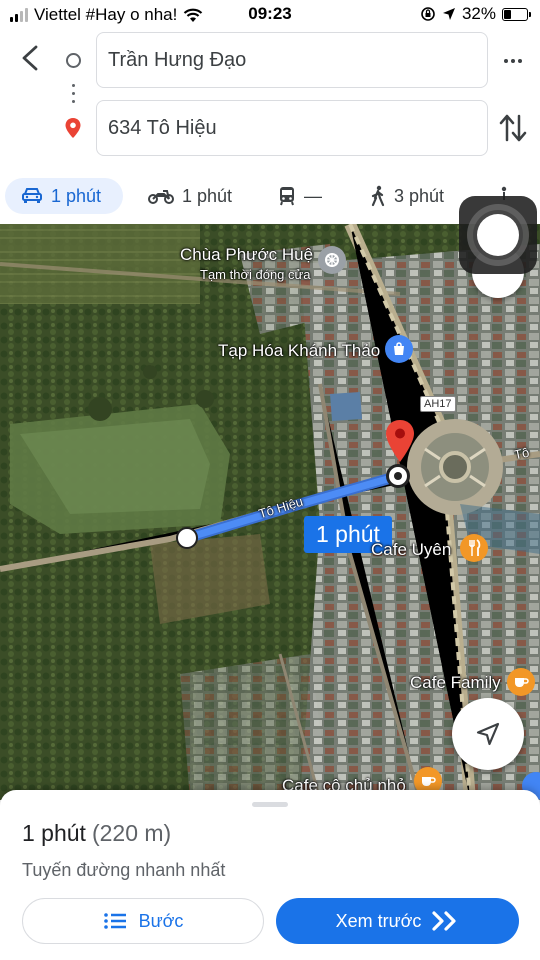 The image size is (540, 960). Describe the element at coordinates (76, 195) in the screenshot. I see `tab-driving-label: 1 phút` at that location.